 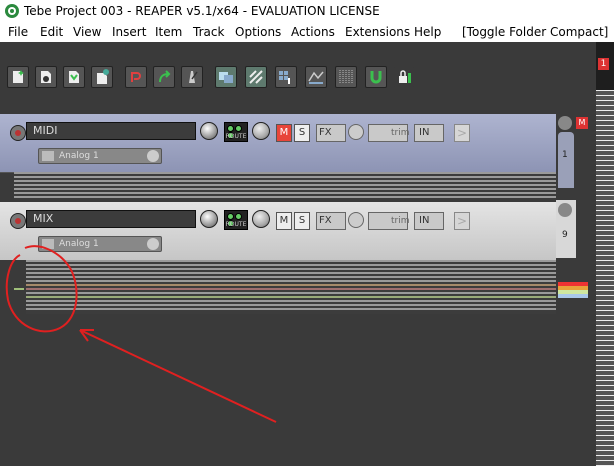 I want to click on route-button-midi: ROUTE, so click(x=236, y=132).